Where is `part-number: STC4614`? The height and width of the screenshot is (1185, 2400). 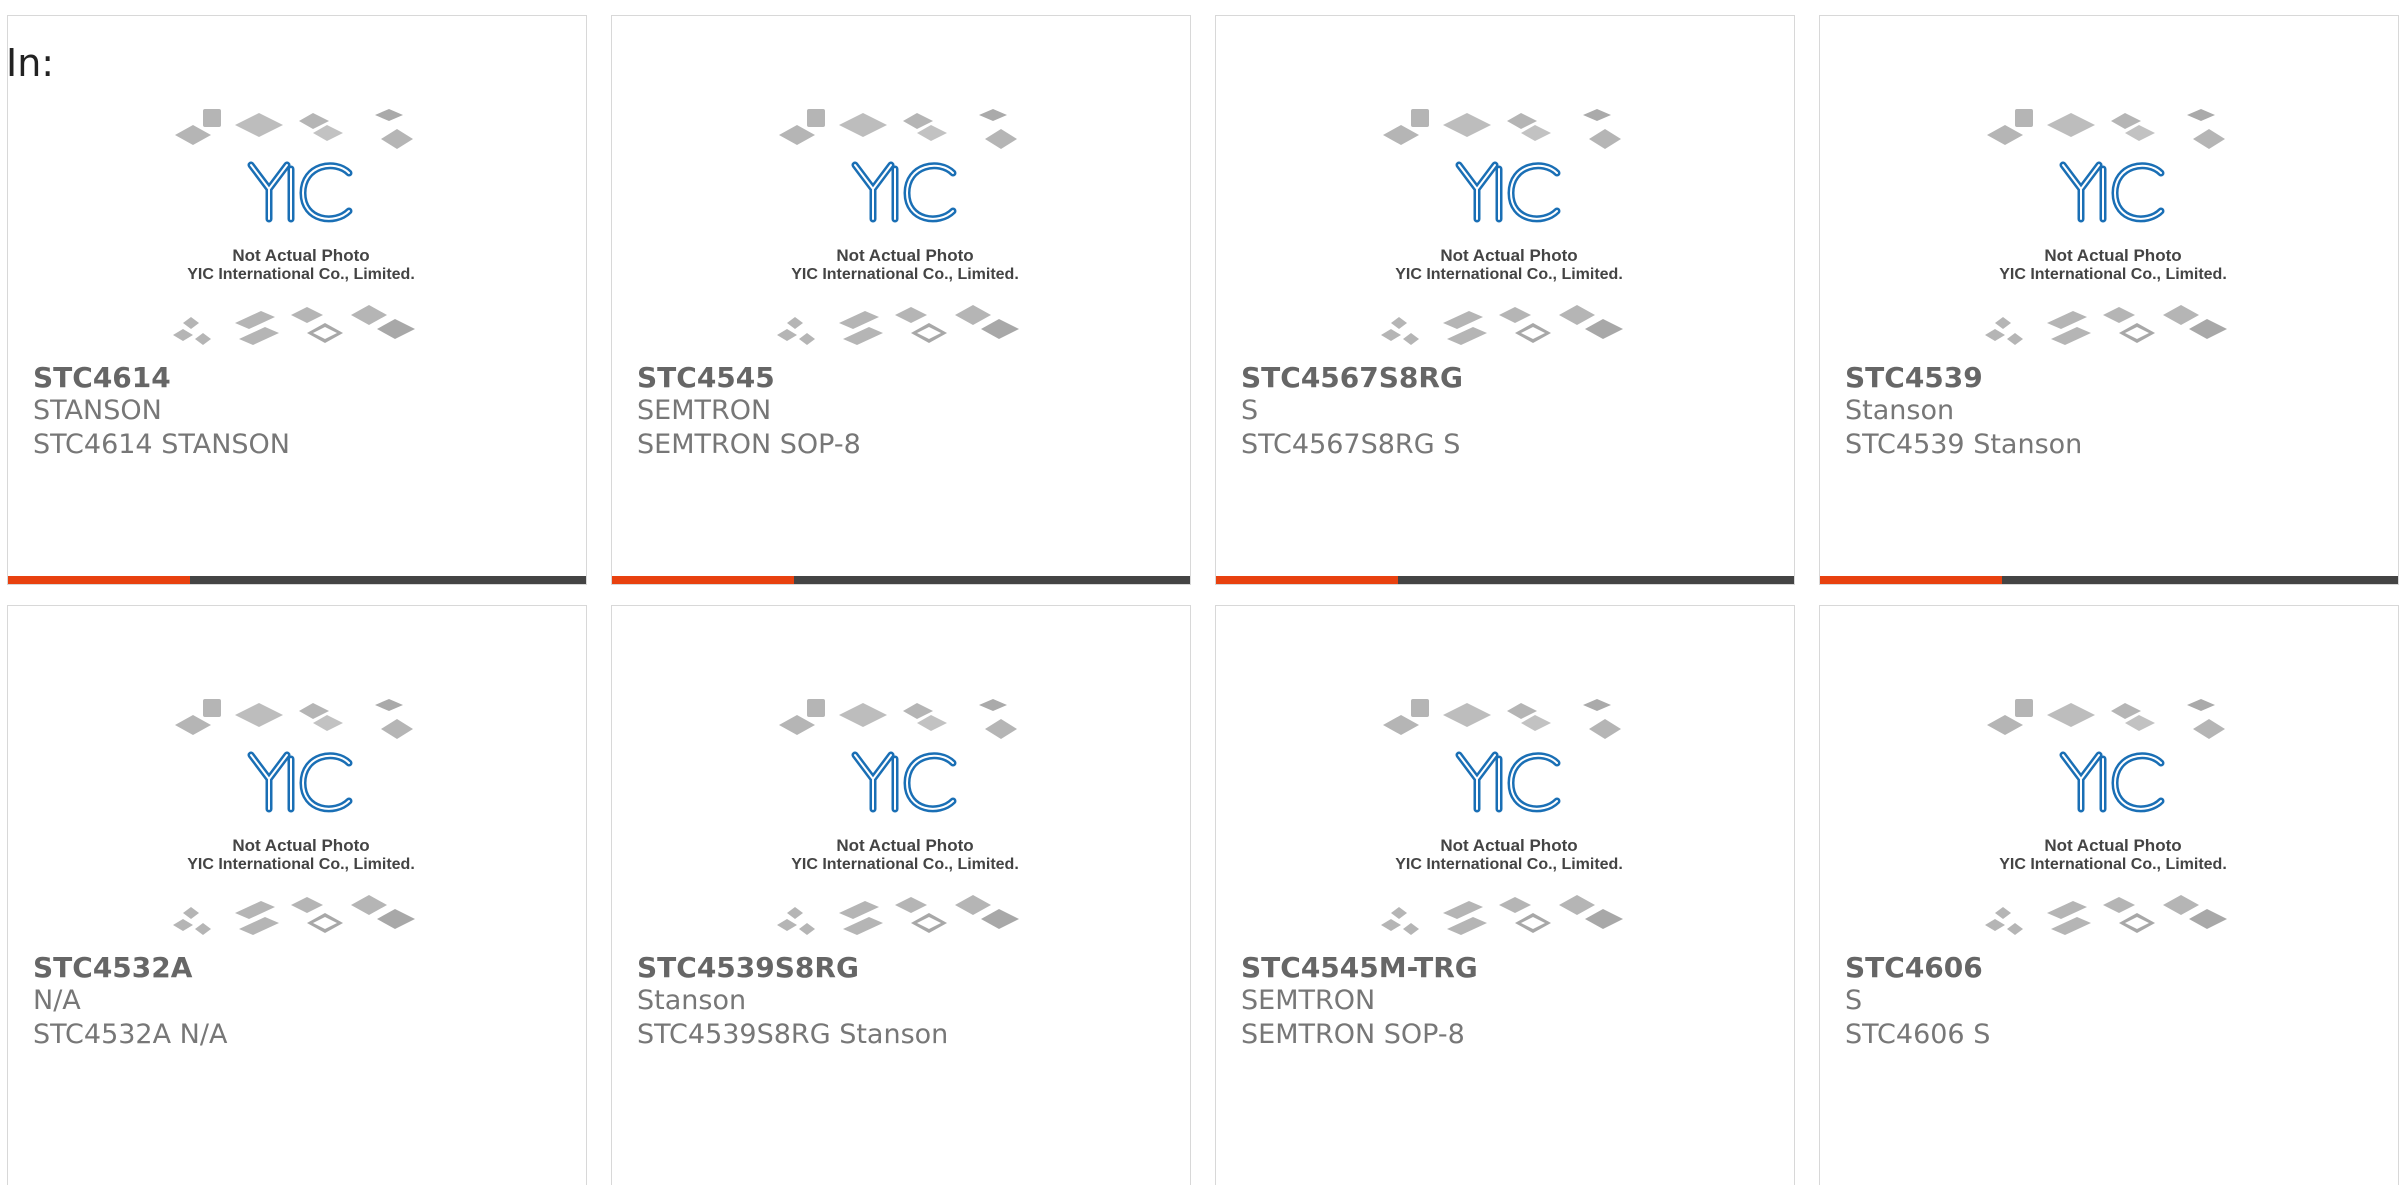
part-number: STC4614 is located at coordinates (102, 378).